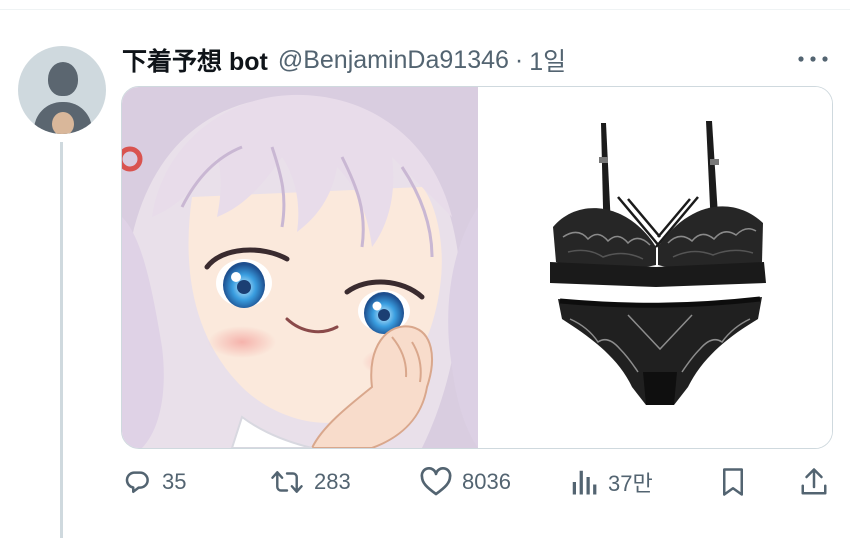 The image size is (850, 538). I want to click on thread-line, so click(61, 340).